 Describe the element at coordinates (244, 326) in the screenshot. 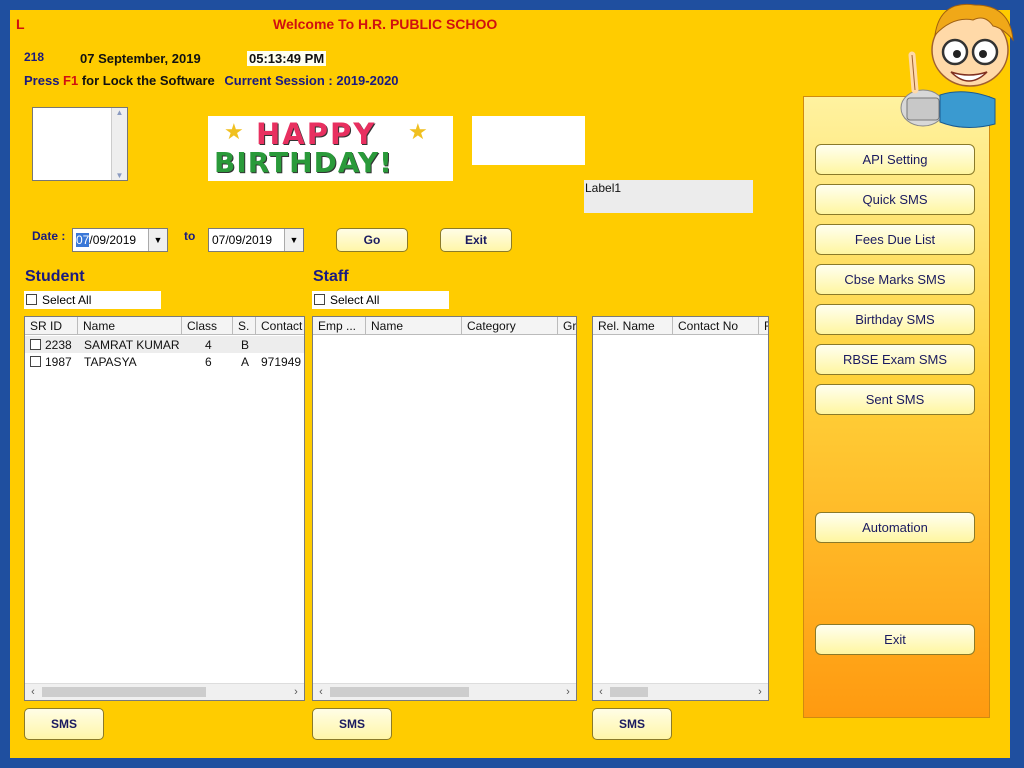

I see `col-section: S.` at that location.